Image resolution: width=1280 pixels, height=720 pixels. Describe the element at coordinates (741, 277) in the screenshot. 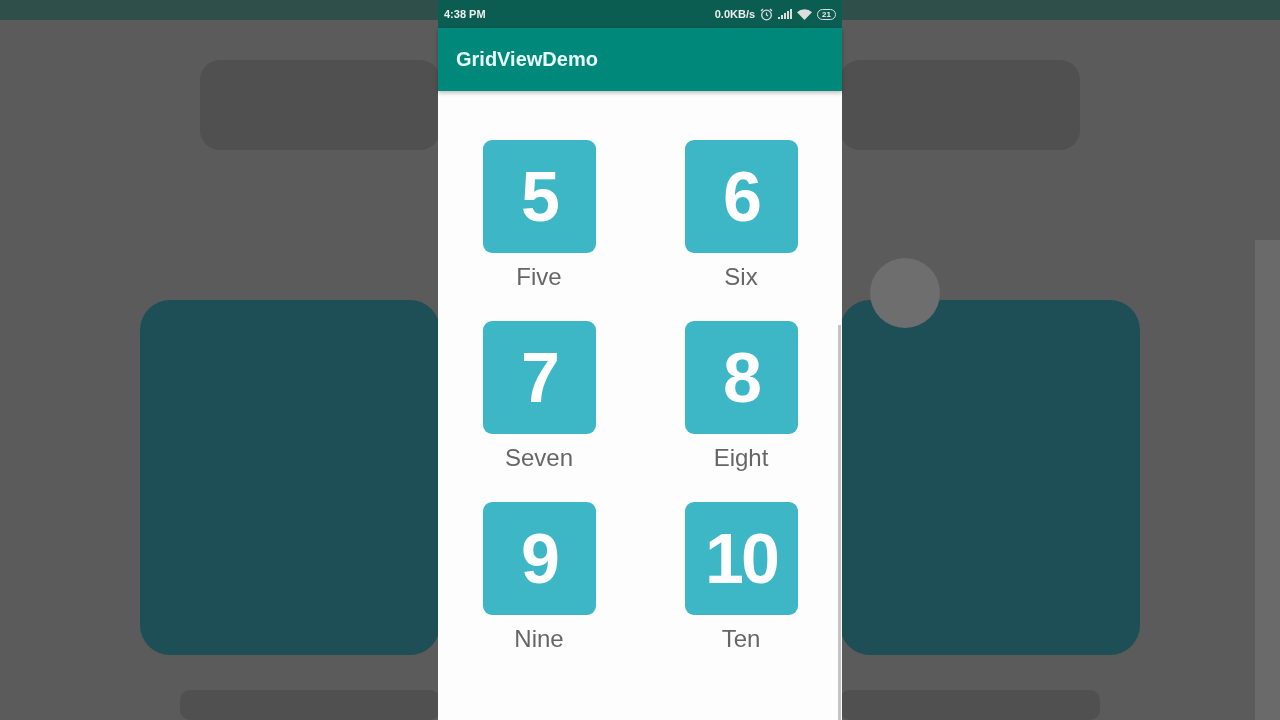

I see `tile-label: Six` at that location.